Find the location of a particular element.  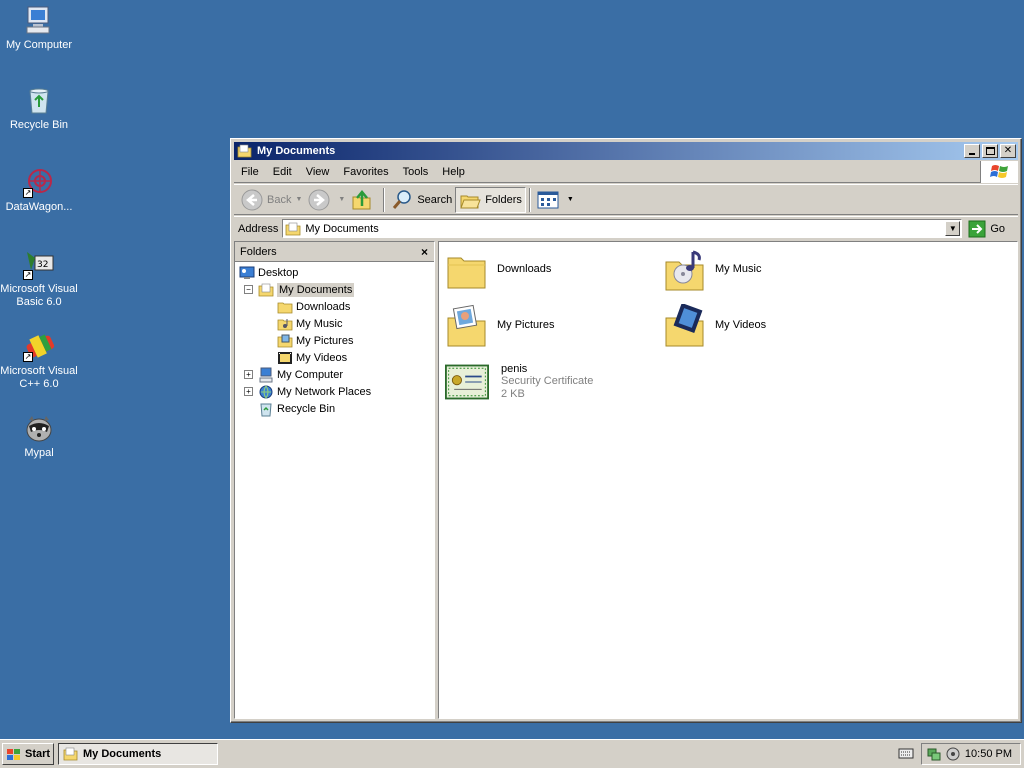

close-icon: ✕ is located at coordinates (1008, 150).